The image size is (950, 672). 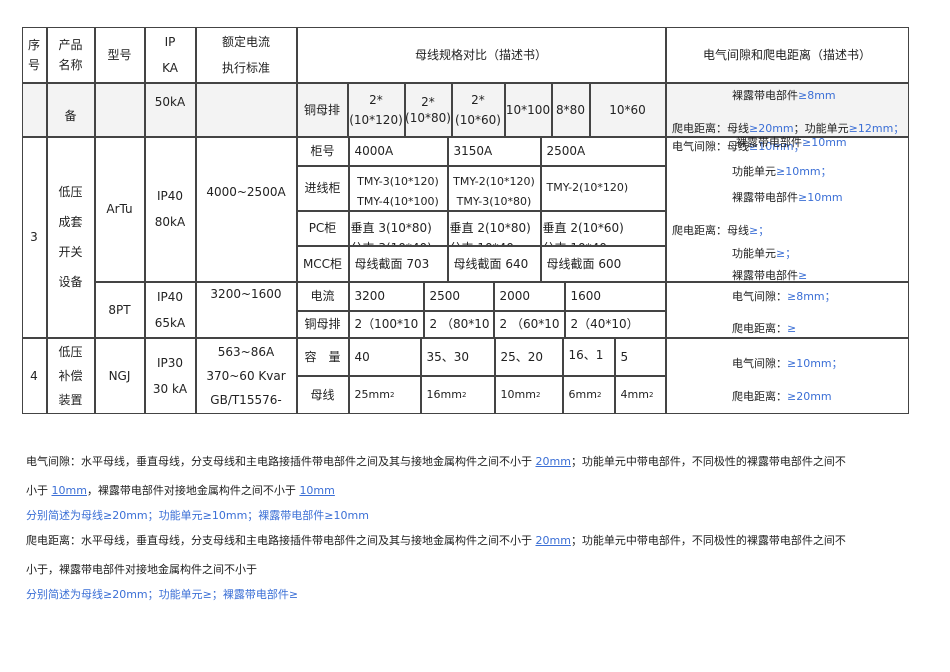 What do you see at coordinates (245, 41) in the screenshot?
I see `t: 额定电流` at bounding box center [245, 41].